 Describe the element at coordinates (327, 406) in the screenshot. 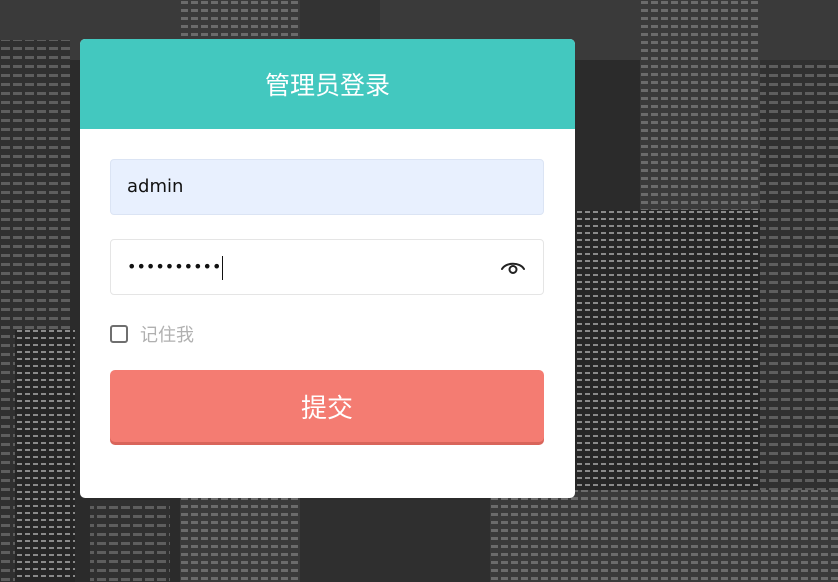

I see `submit-button: 提交` at that location.